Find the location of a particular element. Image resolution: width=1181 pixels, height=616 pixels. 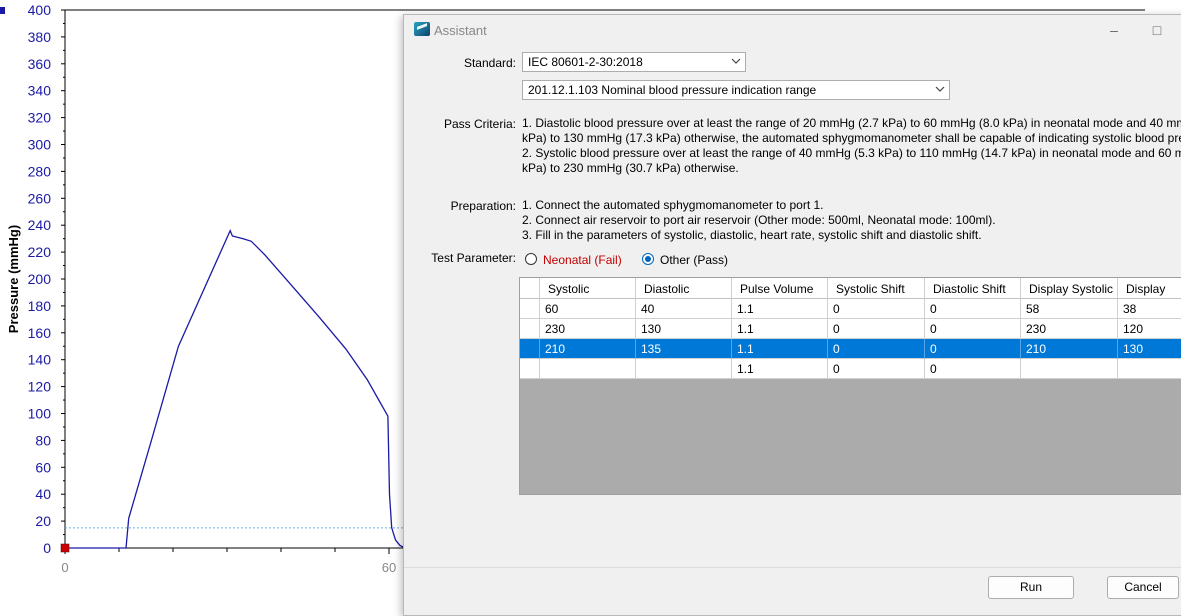

grid-cell: 38 is located at coordinates (1149, 309).